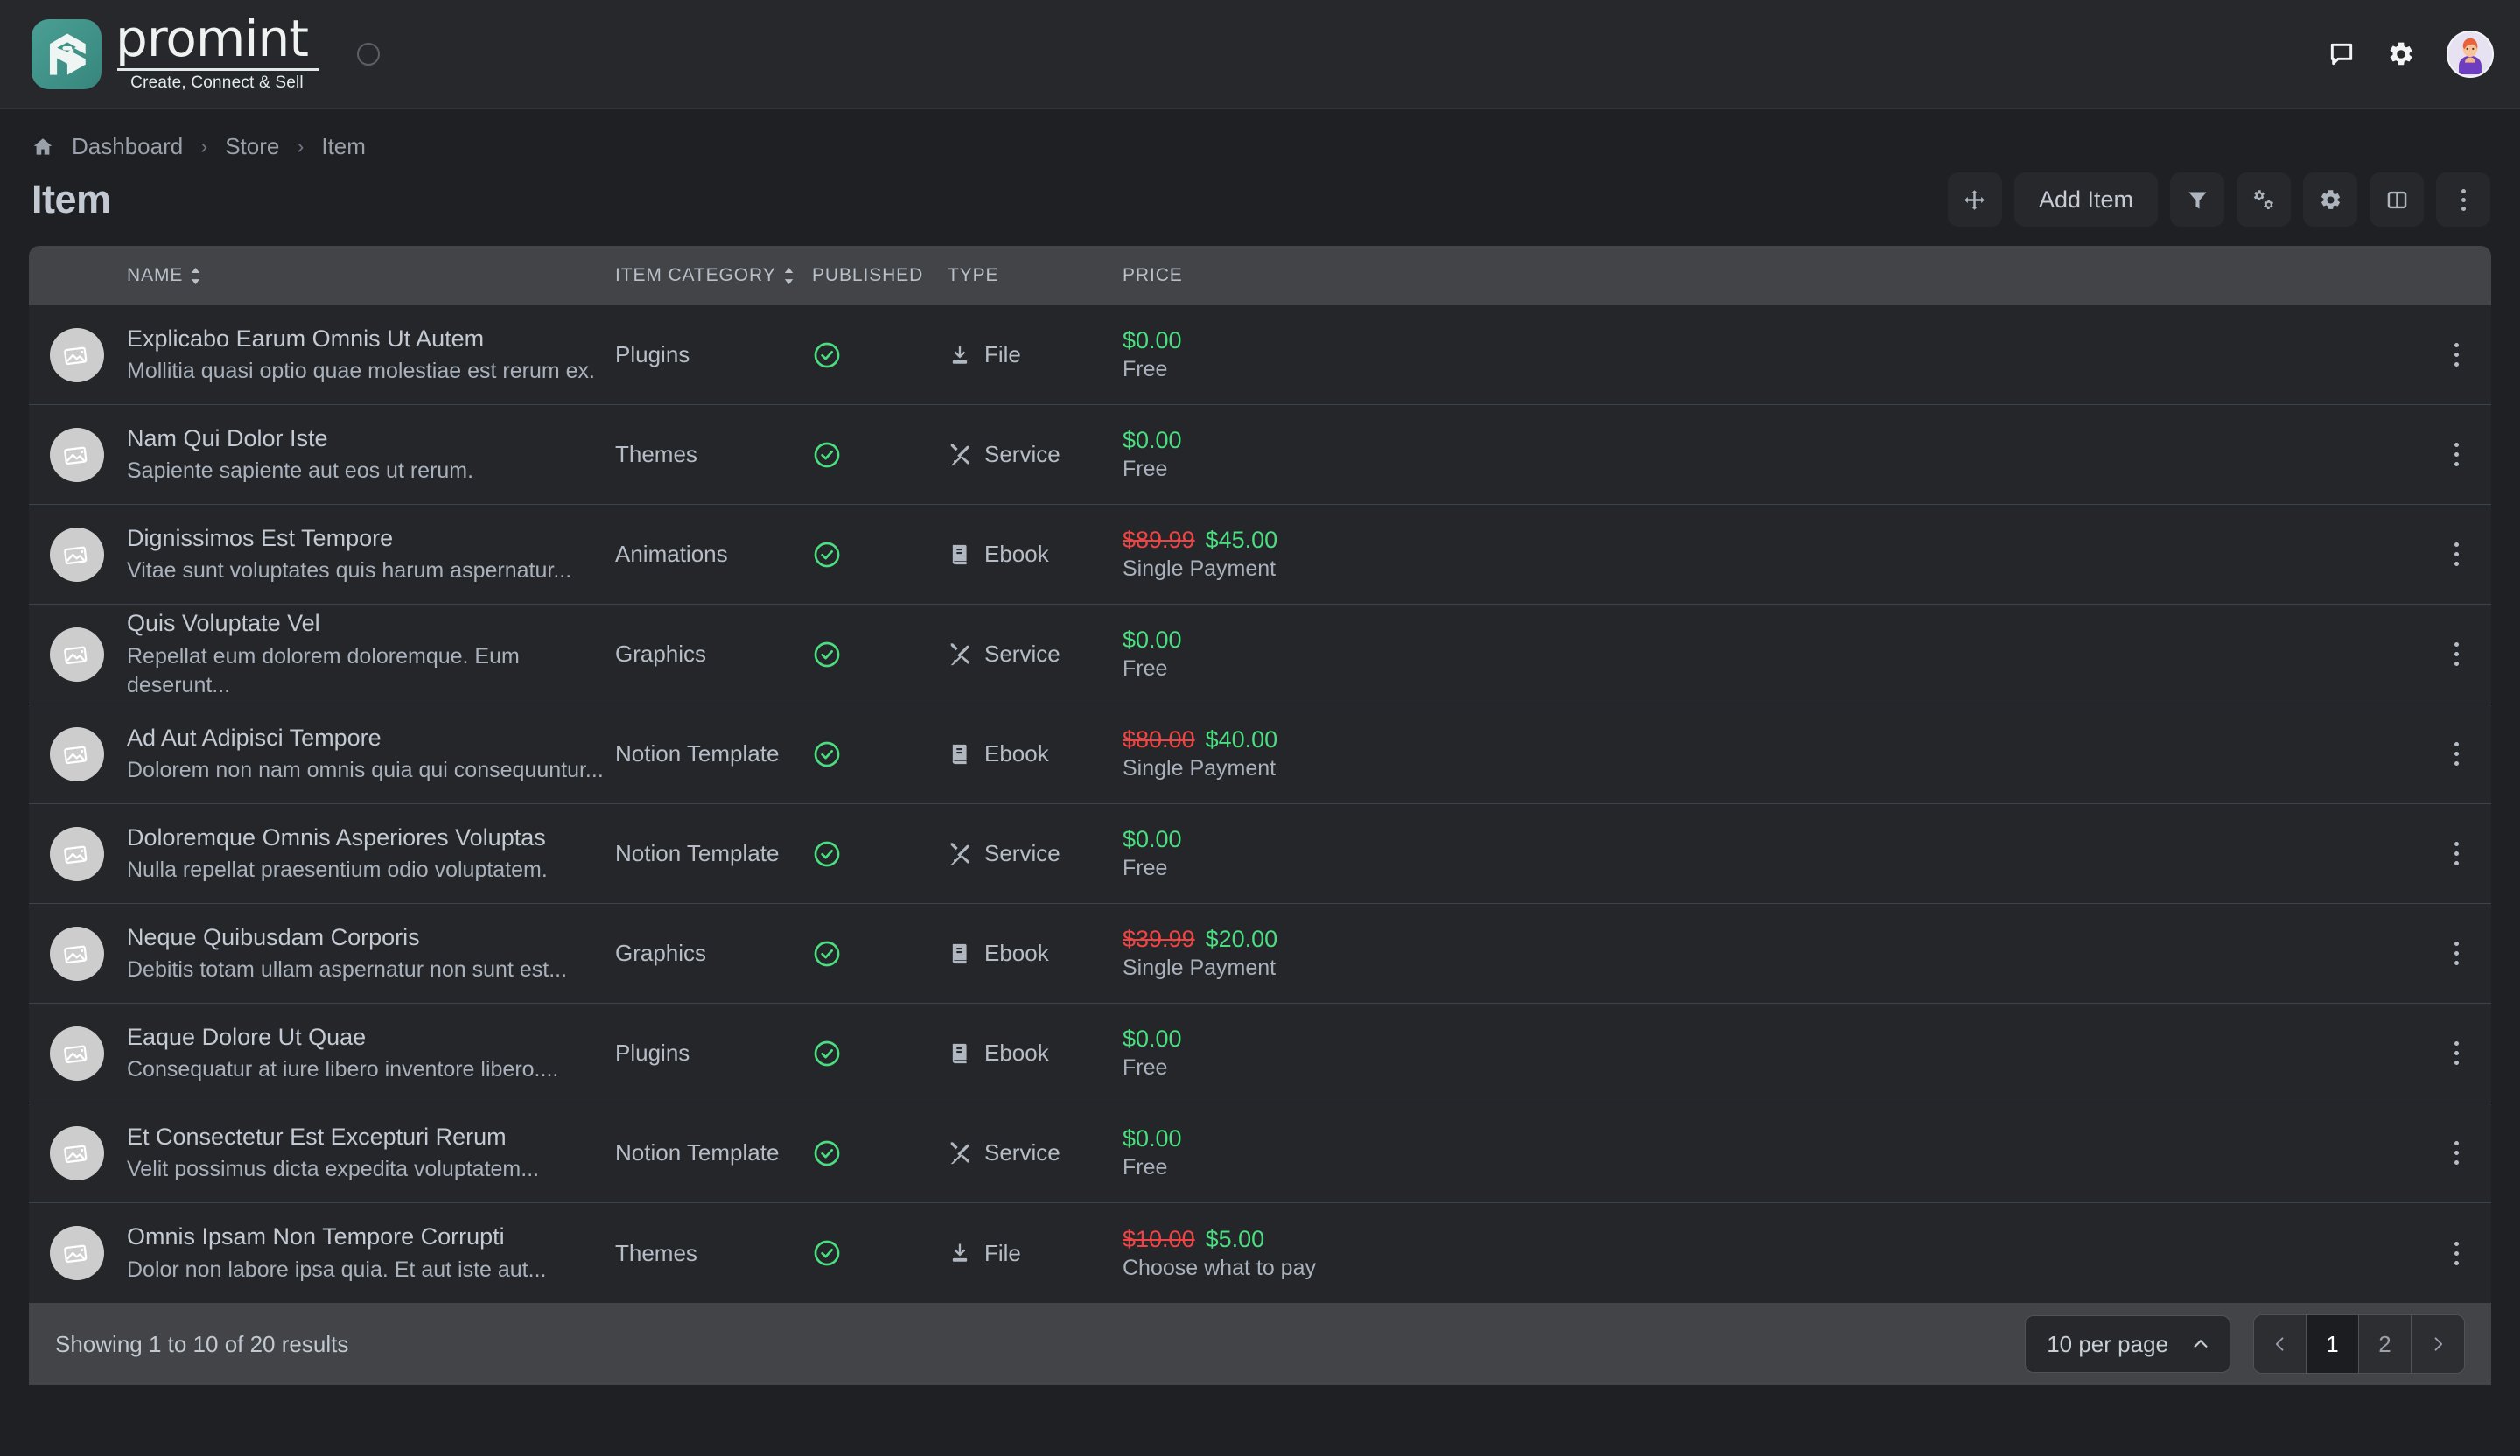  Describe the element at coordinates (2263, 199) in the screenshot. I see `bulk-settings-icon` at that location.